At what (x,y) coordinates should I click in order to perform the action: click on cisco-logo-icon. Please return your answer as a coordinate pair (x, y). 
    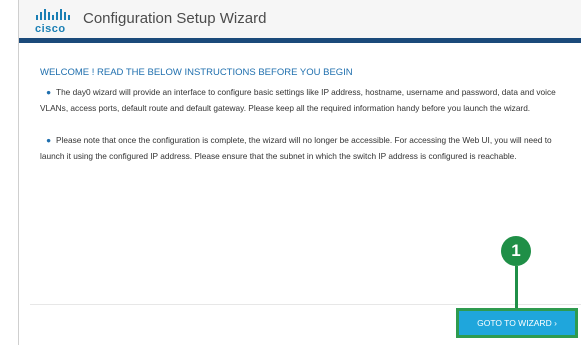
    Looking at the image, I should click on (53, 14).